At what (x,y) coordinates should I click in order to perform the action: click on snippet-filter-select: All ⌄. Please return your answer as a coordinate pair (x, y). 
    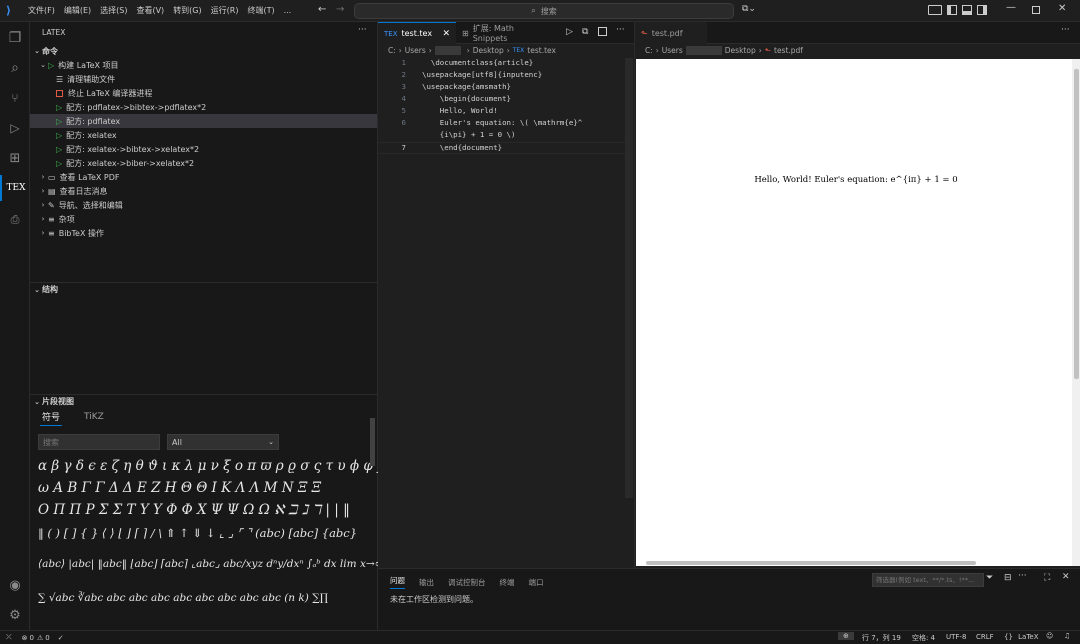
    Looking at the image, I should click on (223, 442).